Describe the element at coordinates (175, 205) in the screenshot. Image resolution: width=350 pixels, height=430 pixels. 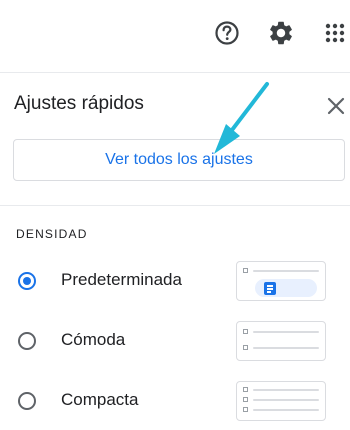
I see `divider` at that location.